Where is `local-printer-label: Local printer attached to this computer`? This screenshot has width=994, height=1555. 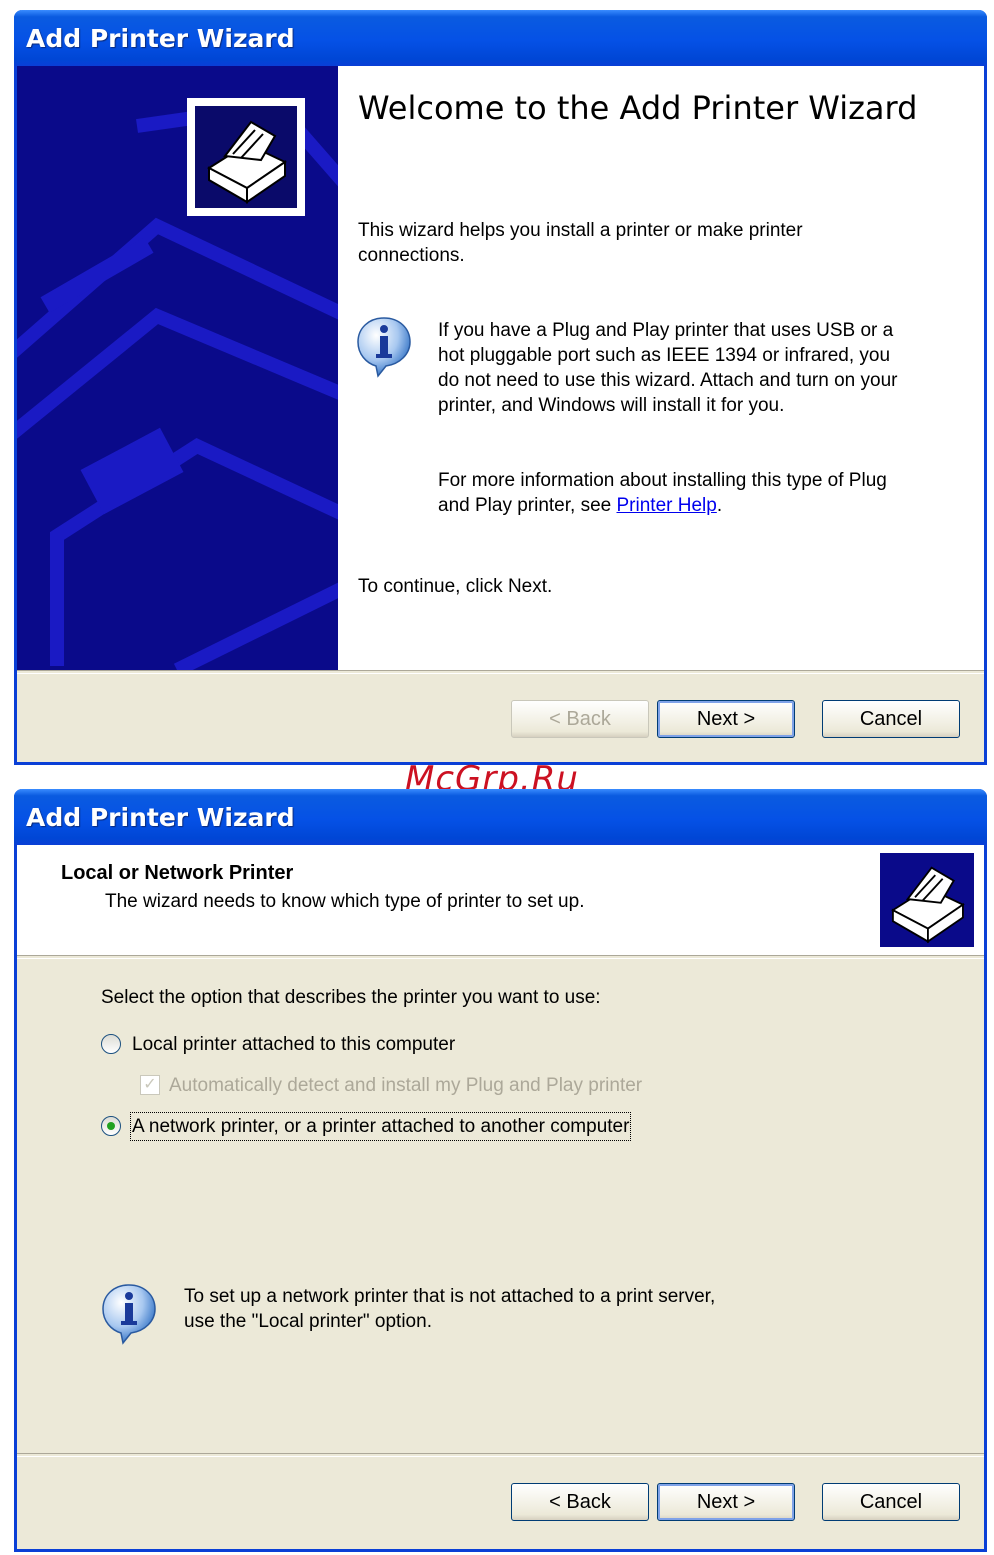 local-printer-label: Local printer attached to this computer is located at coordinates (293, 1044).